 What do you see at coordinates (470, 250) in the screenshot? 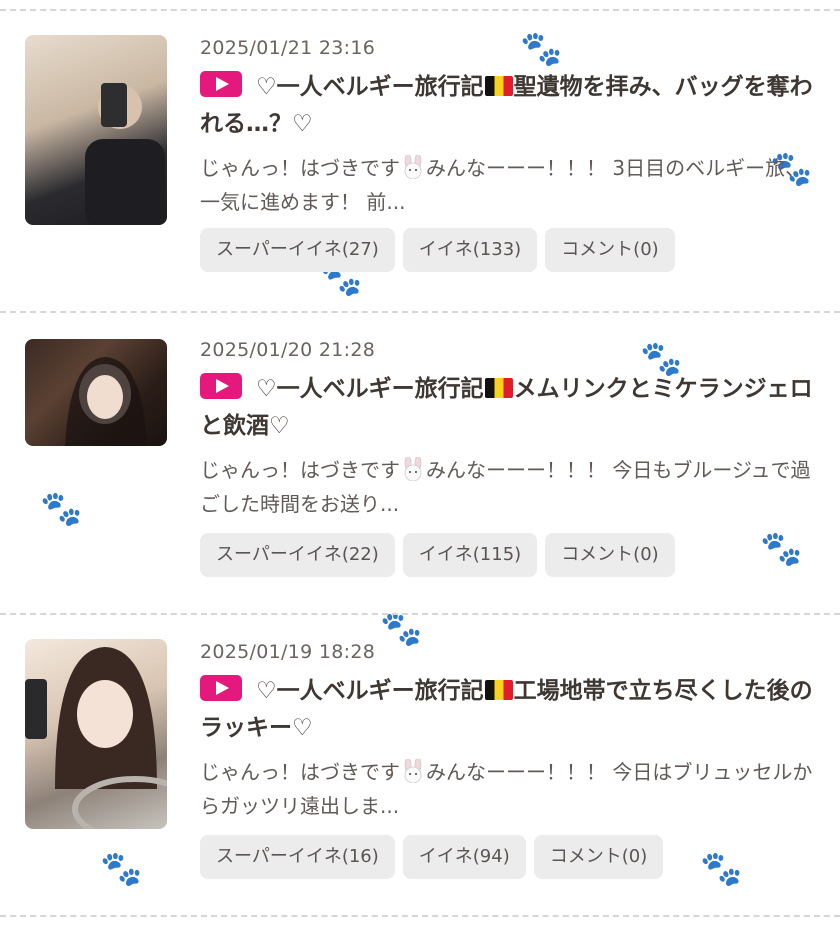
I see `like-button: イイネ(133)` at bounding box center [470, 250].